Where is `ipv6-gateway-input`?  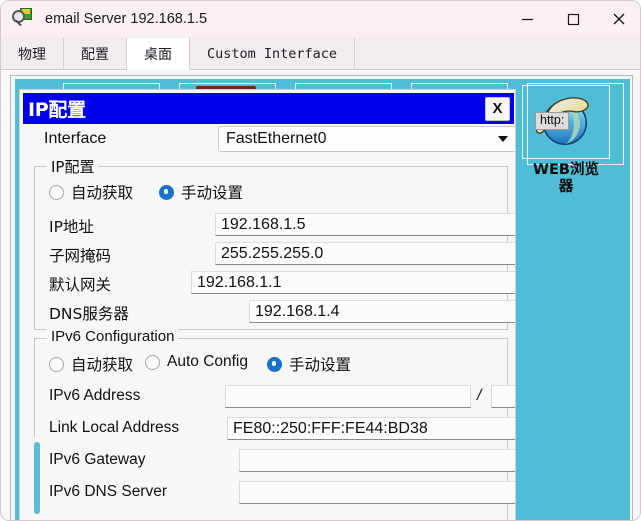 ipv6-gateway-input is located at coordinates (377, 460).